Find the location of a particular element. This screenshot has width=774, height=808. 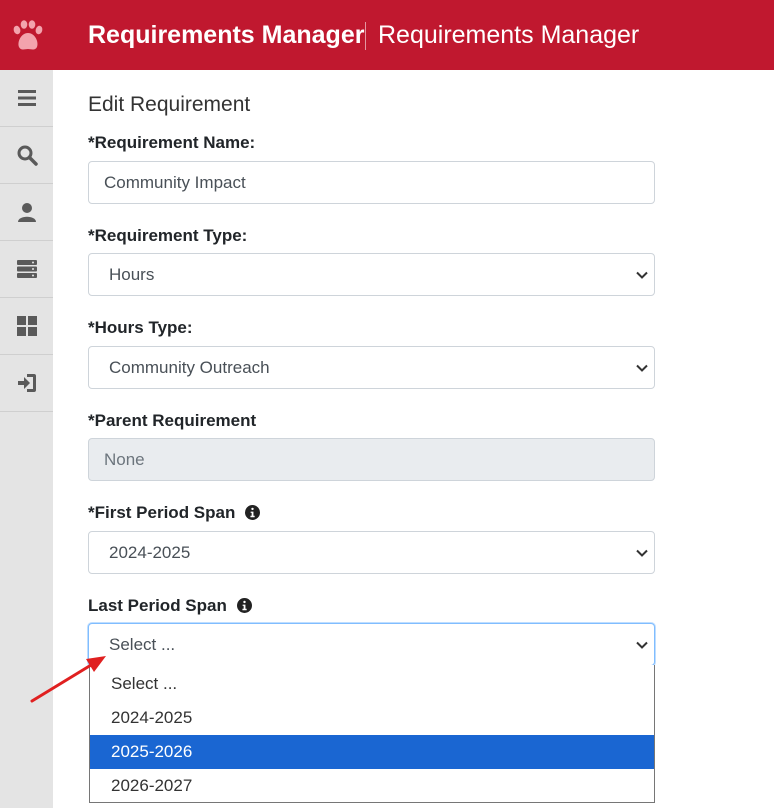

requirement-type-value: Hours is located at coordinates (132, 274).